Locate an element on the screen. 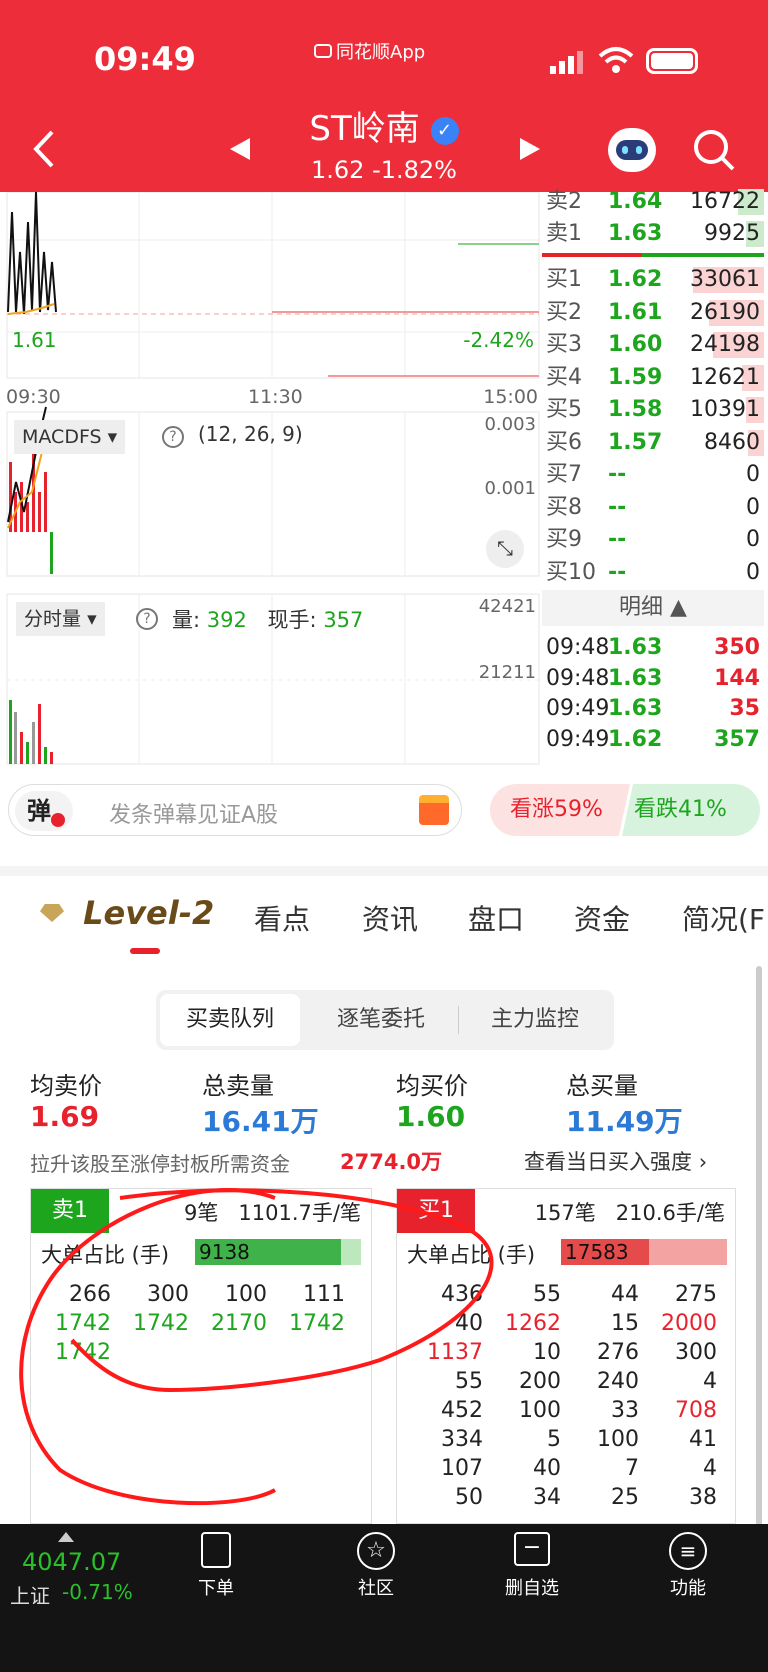 This screenshot has height=1672, width=768. buy-queue-cell: 2000 is located at coordinates (689, 1323).